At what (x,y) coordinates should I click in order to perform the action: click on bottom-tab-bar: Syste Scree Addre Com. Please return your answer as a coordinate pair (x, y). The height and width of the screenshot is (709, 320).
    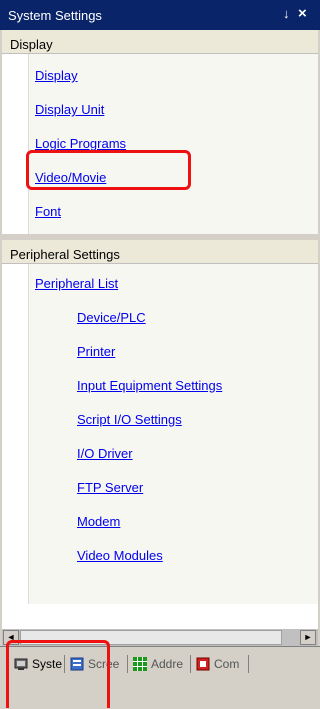
    Looking at the image, I should click on (160, 677).